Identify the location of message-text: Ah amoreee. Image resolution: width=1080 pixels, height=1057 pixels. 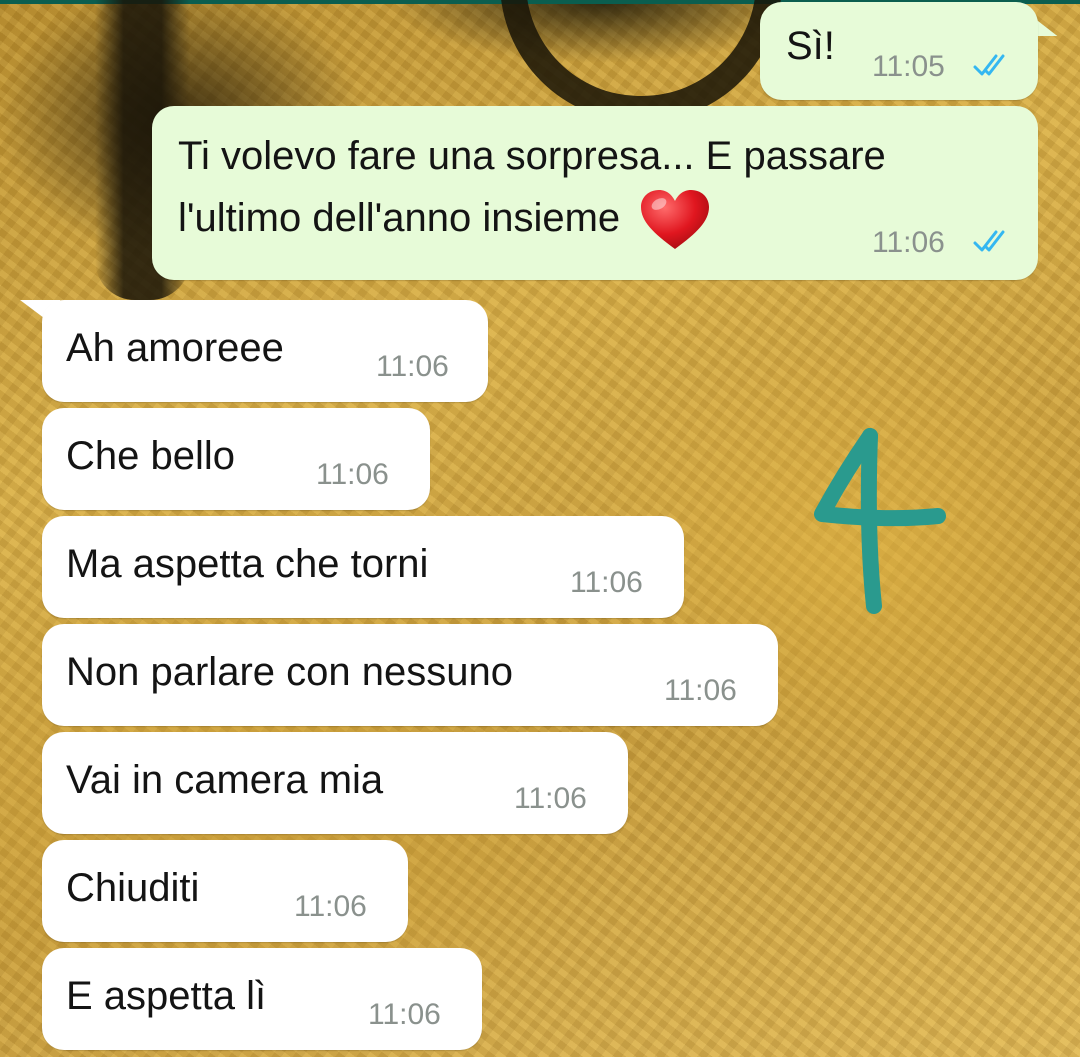
(175, 348).